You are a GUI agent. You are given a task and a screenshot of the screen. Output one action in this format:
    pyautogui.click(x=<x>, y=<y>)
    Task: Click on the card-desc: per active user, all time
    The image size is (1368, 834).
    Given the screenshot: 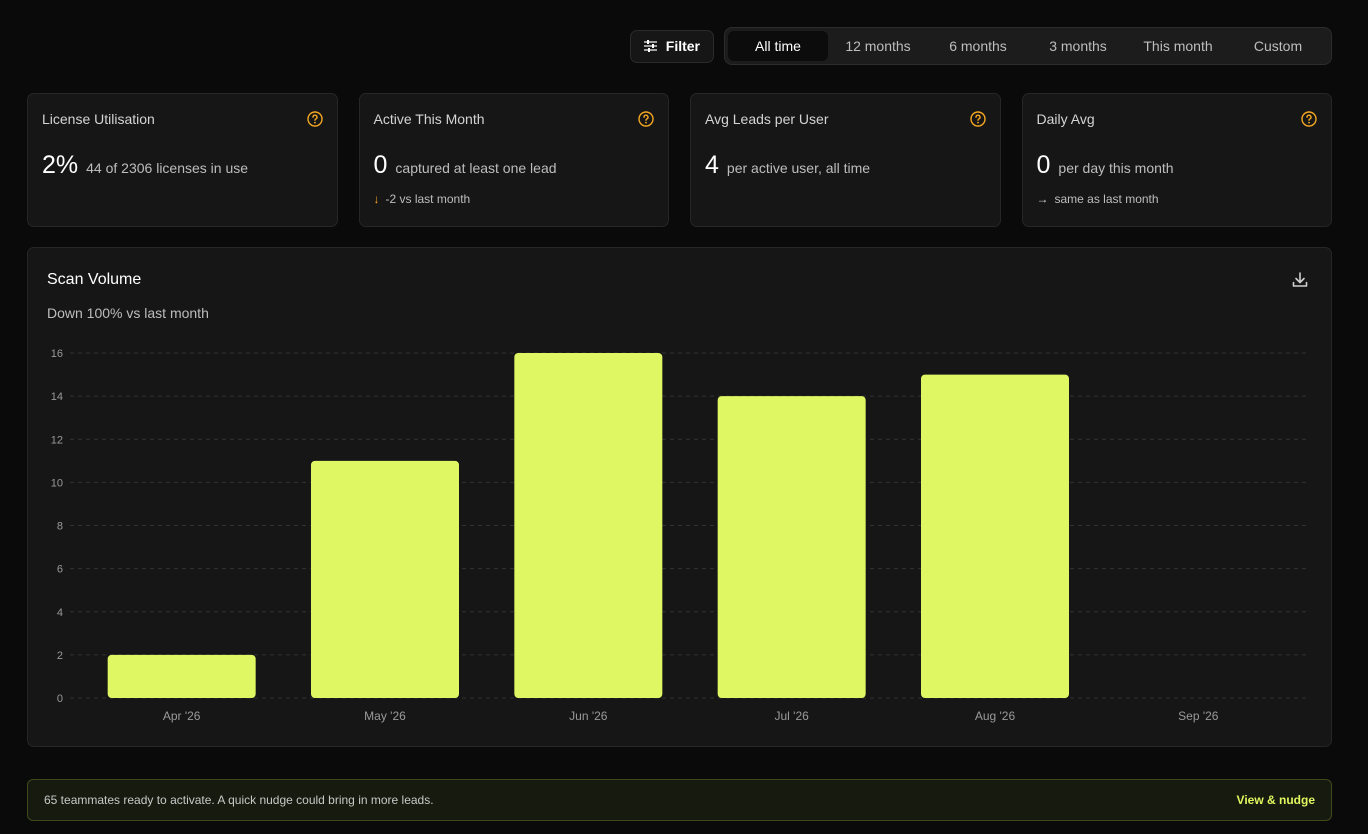 What is the action you would take?
    pyautogui.click(x=798, y=168)
    